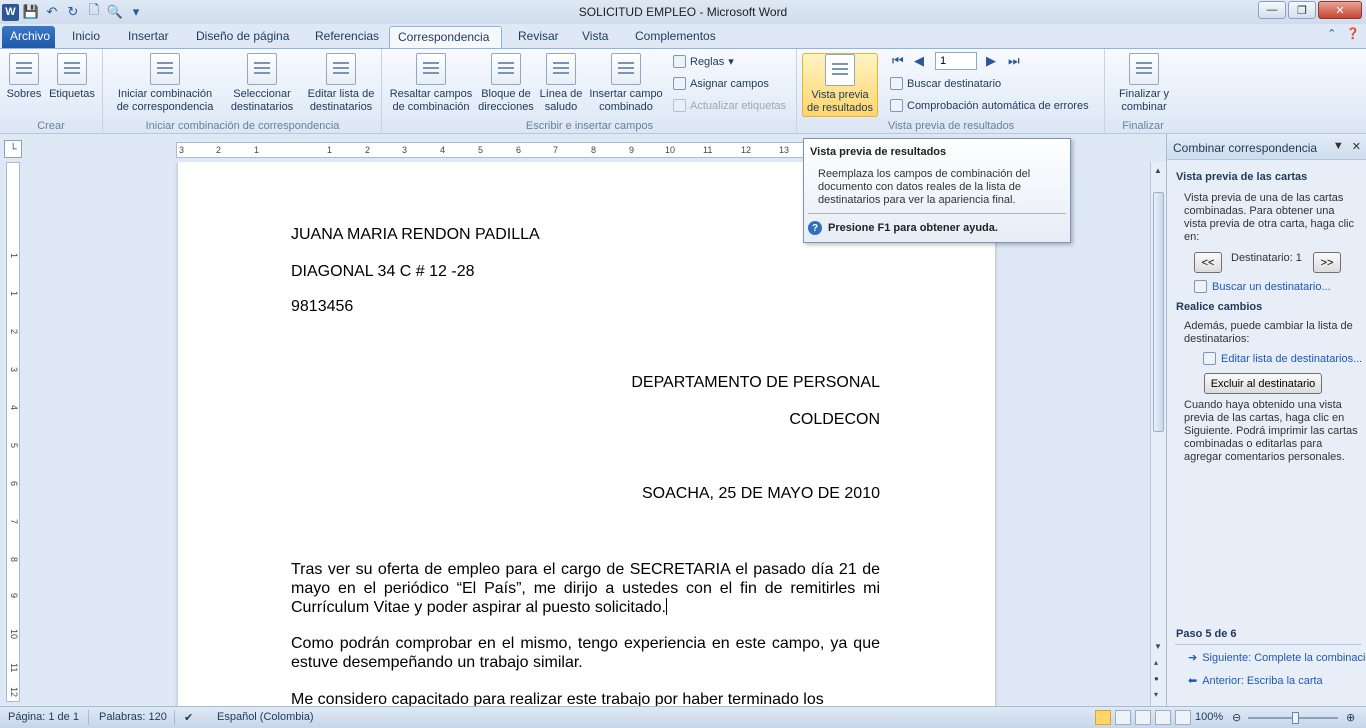 Image resolution: width=1366 pixels, height=728 pixels. Describe the element at coordinates (721, 83) in the screenshot. I see `asignar-campos-button: Asignar campos` at that location.